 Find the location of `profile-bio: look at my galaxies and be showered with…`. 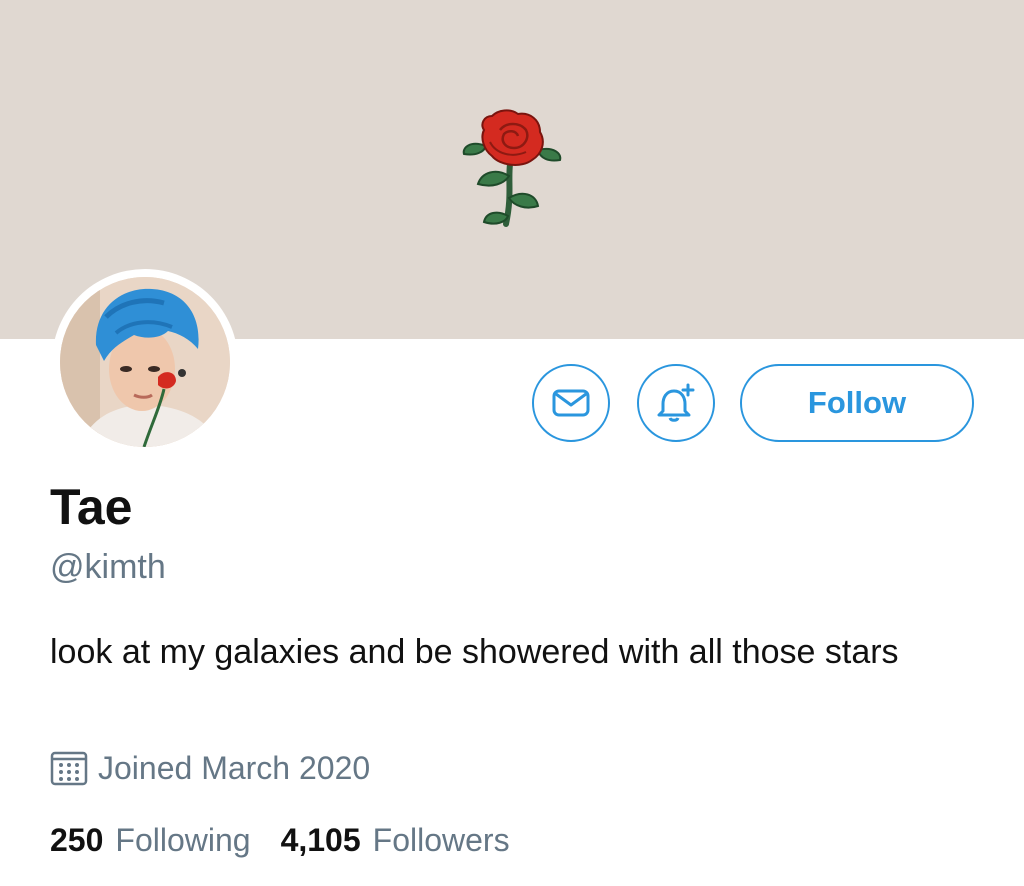

profile-bio: look at my galaxies and be showered with… is located at coordinates (474, 652).